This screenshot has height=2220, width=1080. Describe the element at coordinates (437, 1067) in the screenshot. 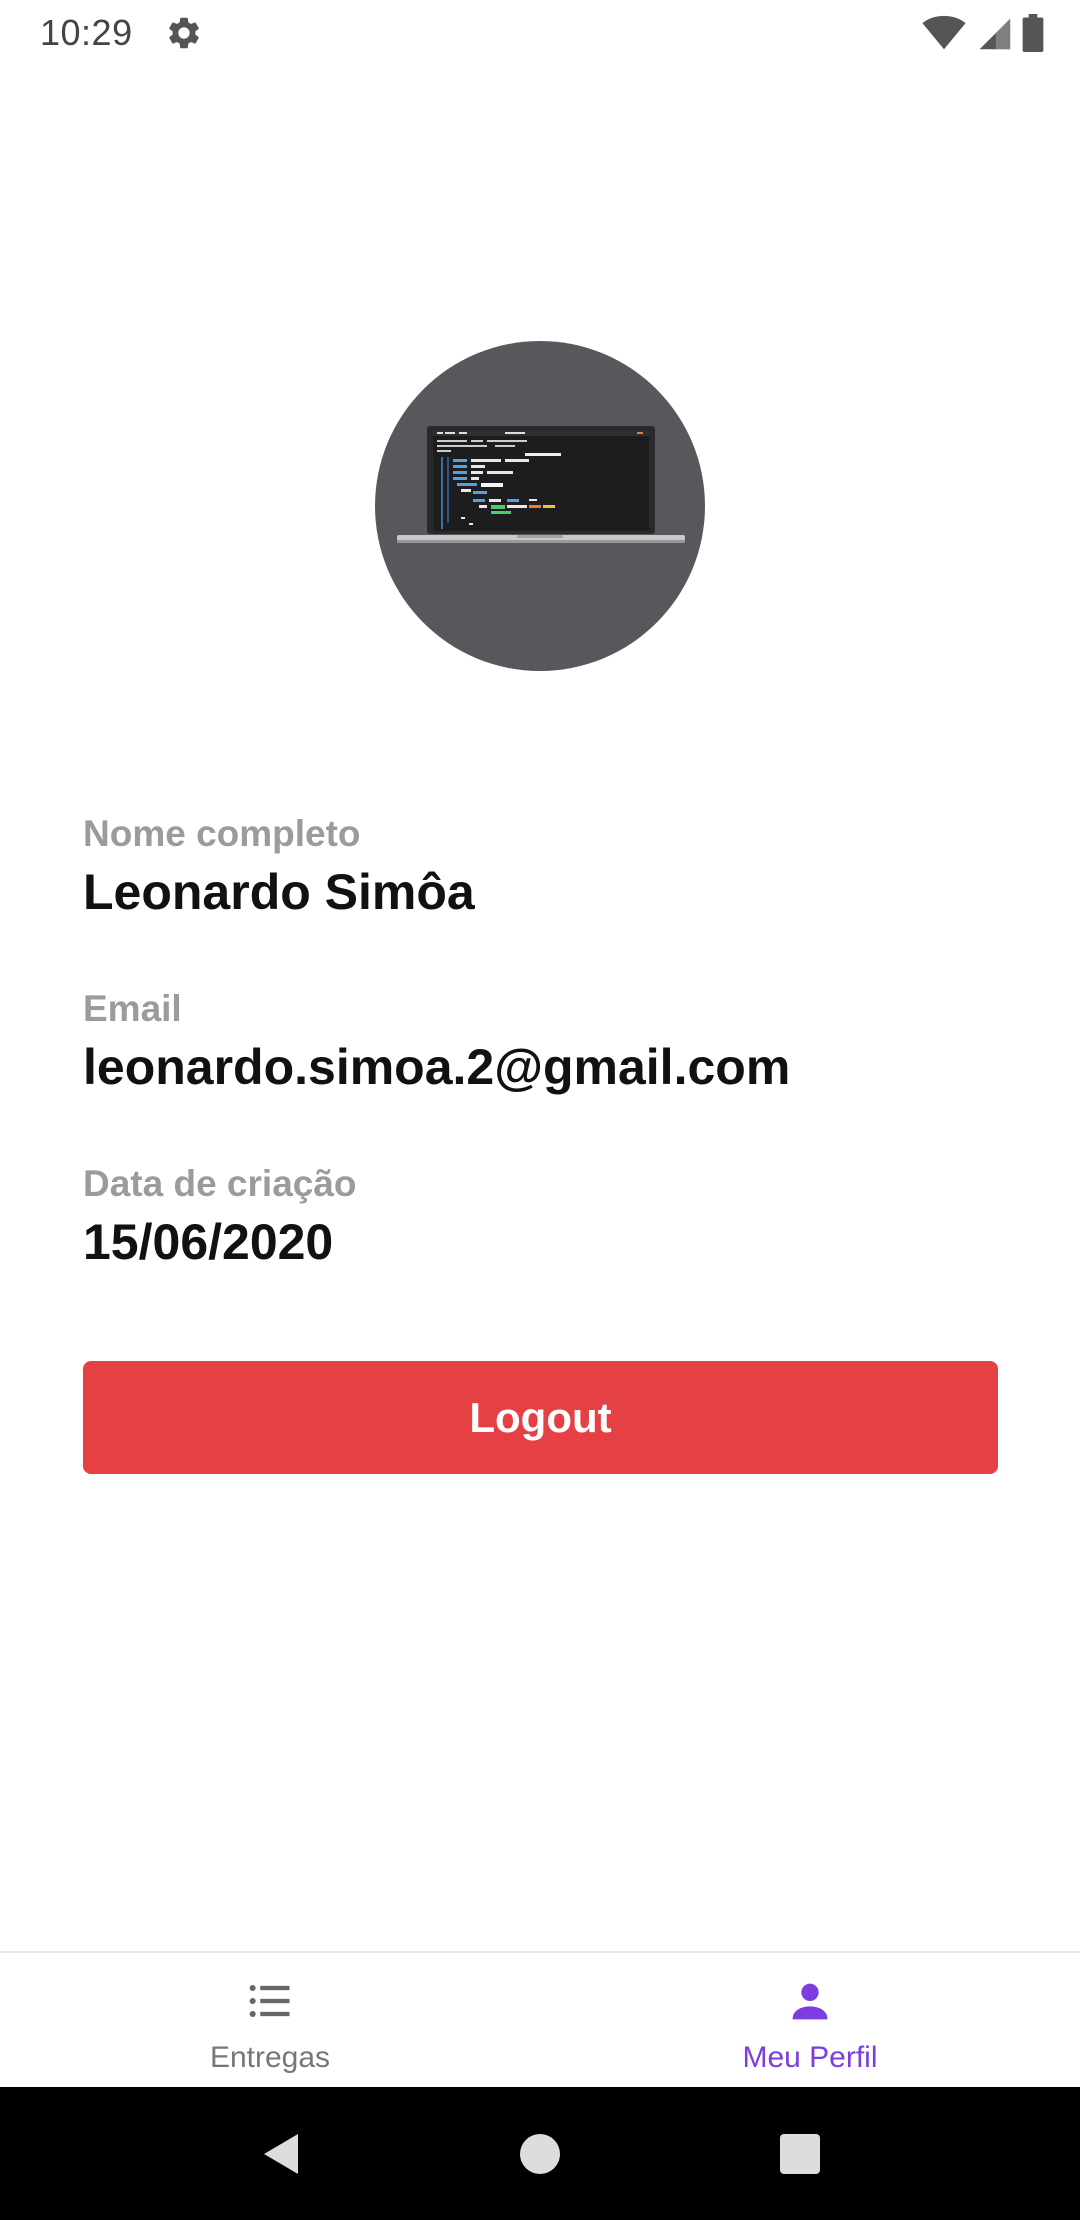

I see `email-value: leonardo.simoa.2@gmail.com` at that location.